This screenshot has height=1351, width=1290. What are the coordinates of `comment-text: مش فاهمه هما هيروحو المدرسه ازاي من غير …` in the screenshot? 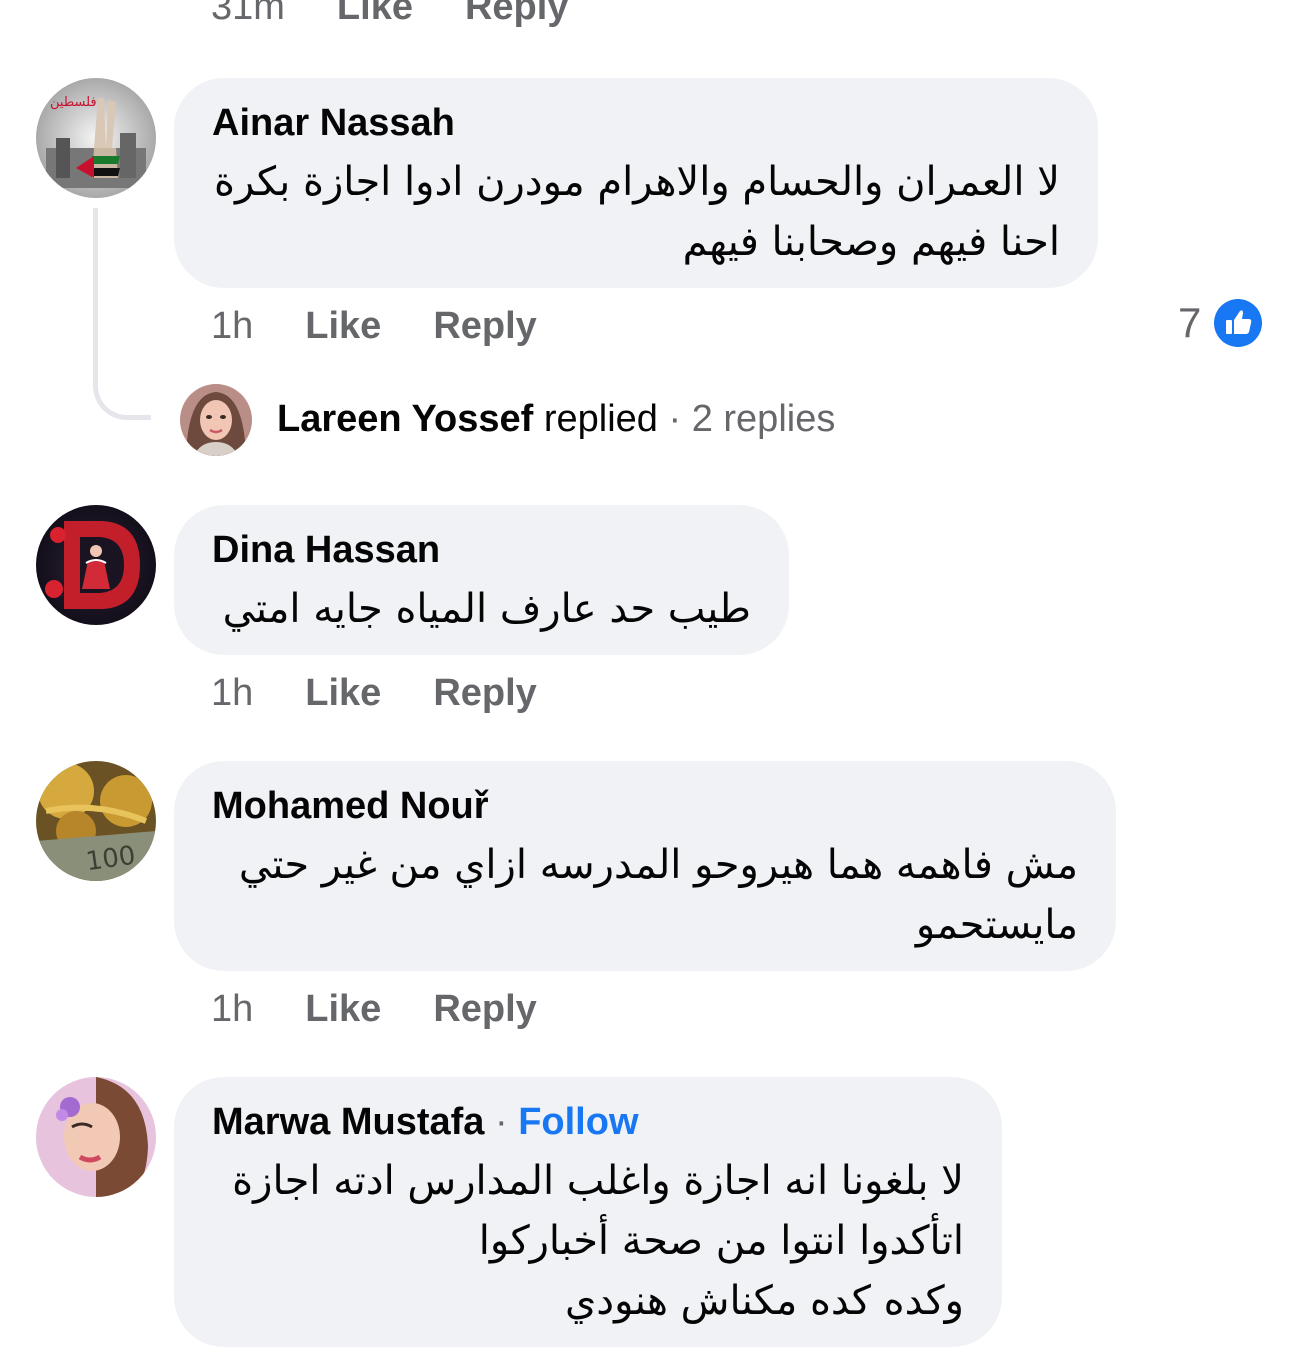 It's located at (658, 895).